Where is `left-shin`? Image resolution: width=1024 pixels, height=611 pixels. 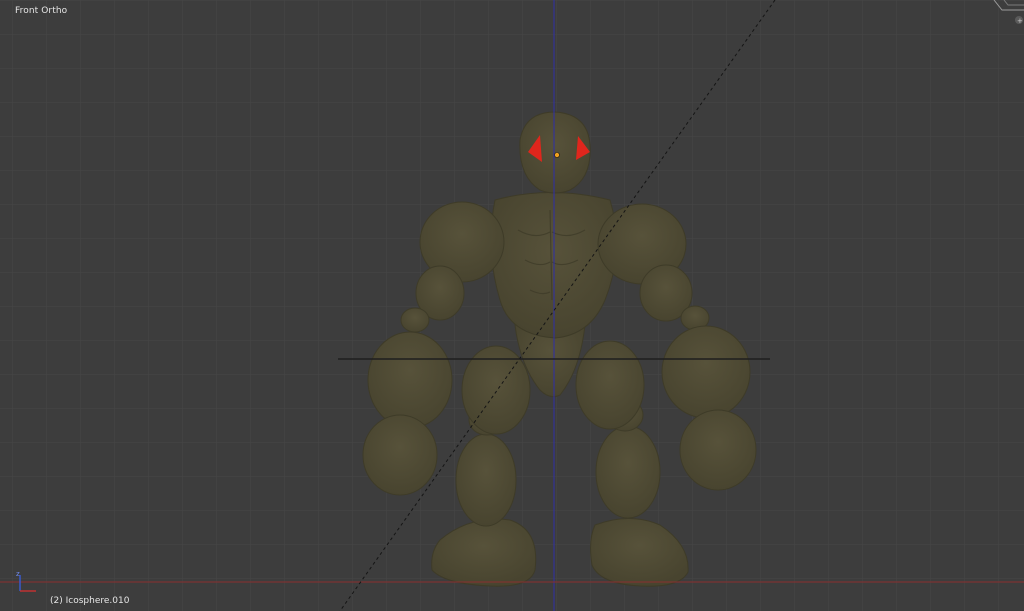 left-shin is located at coordinates (486, 480).